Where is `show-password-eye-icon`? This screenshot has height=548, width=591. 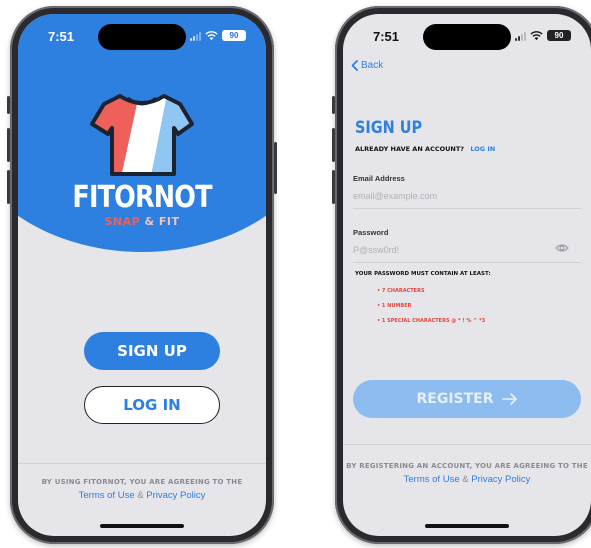
show-password-eye-icon is located at coordinates (562, 248).